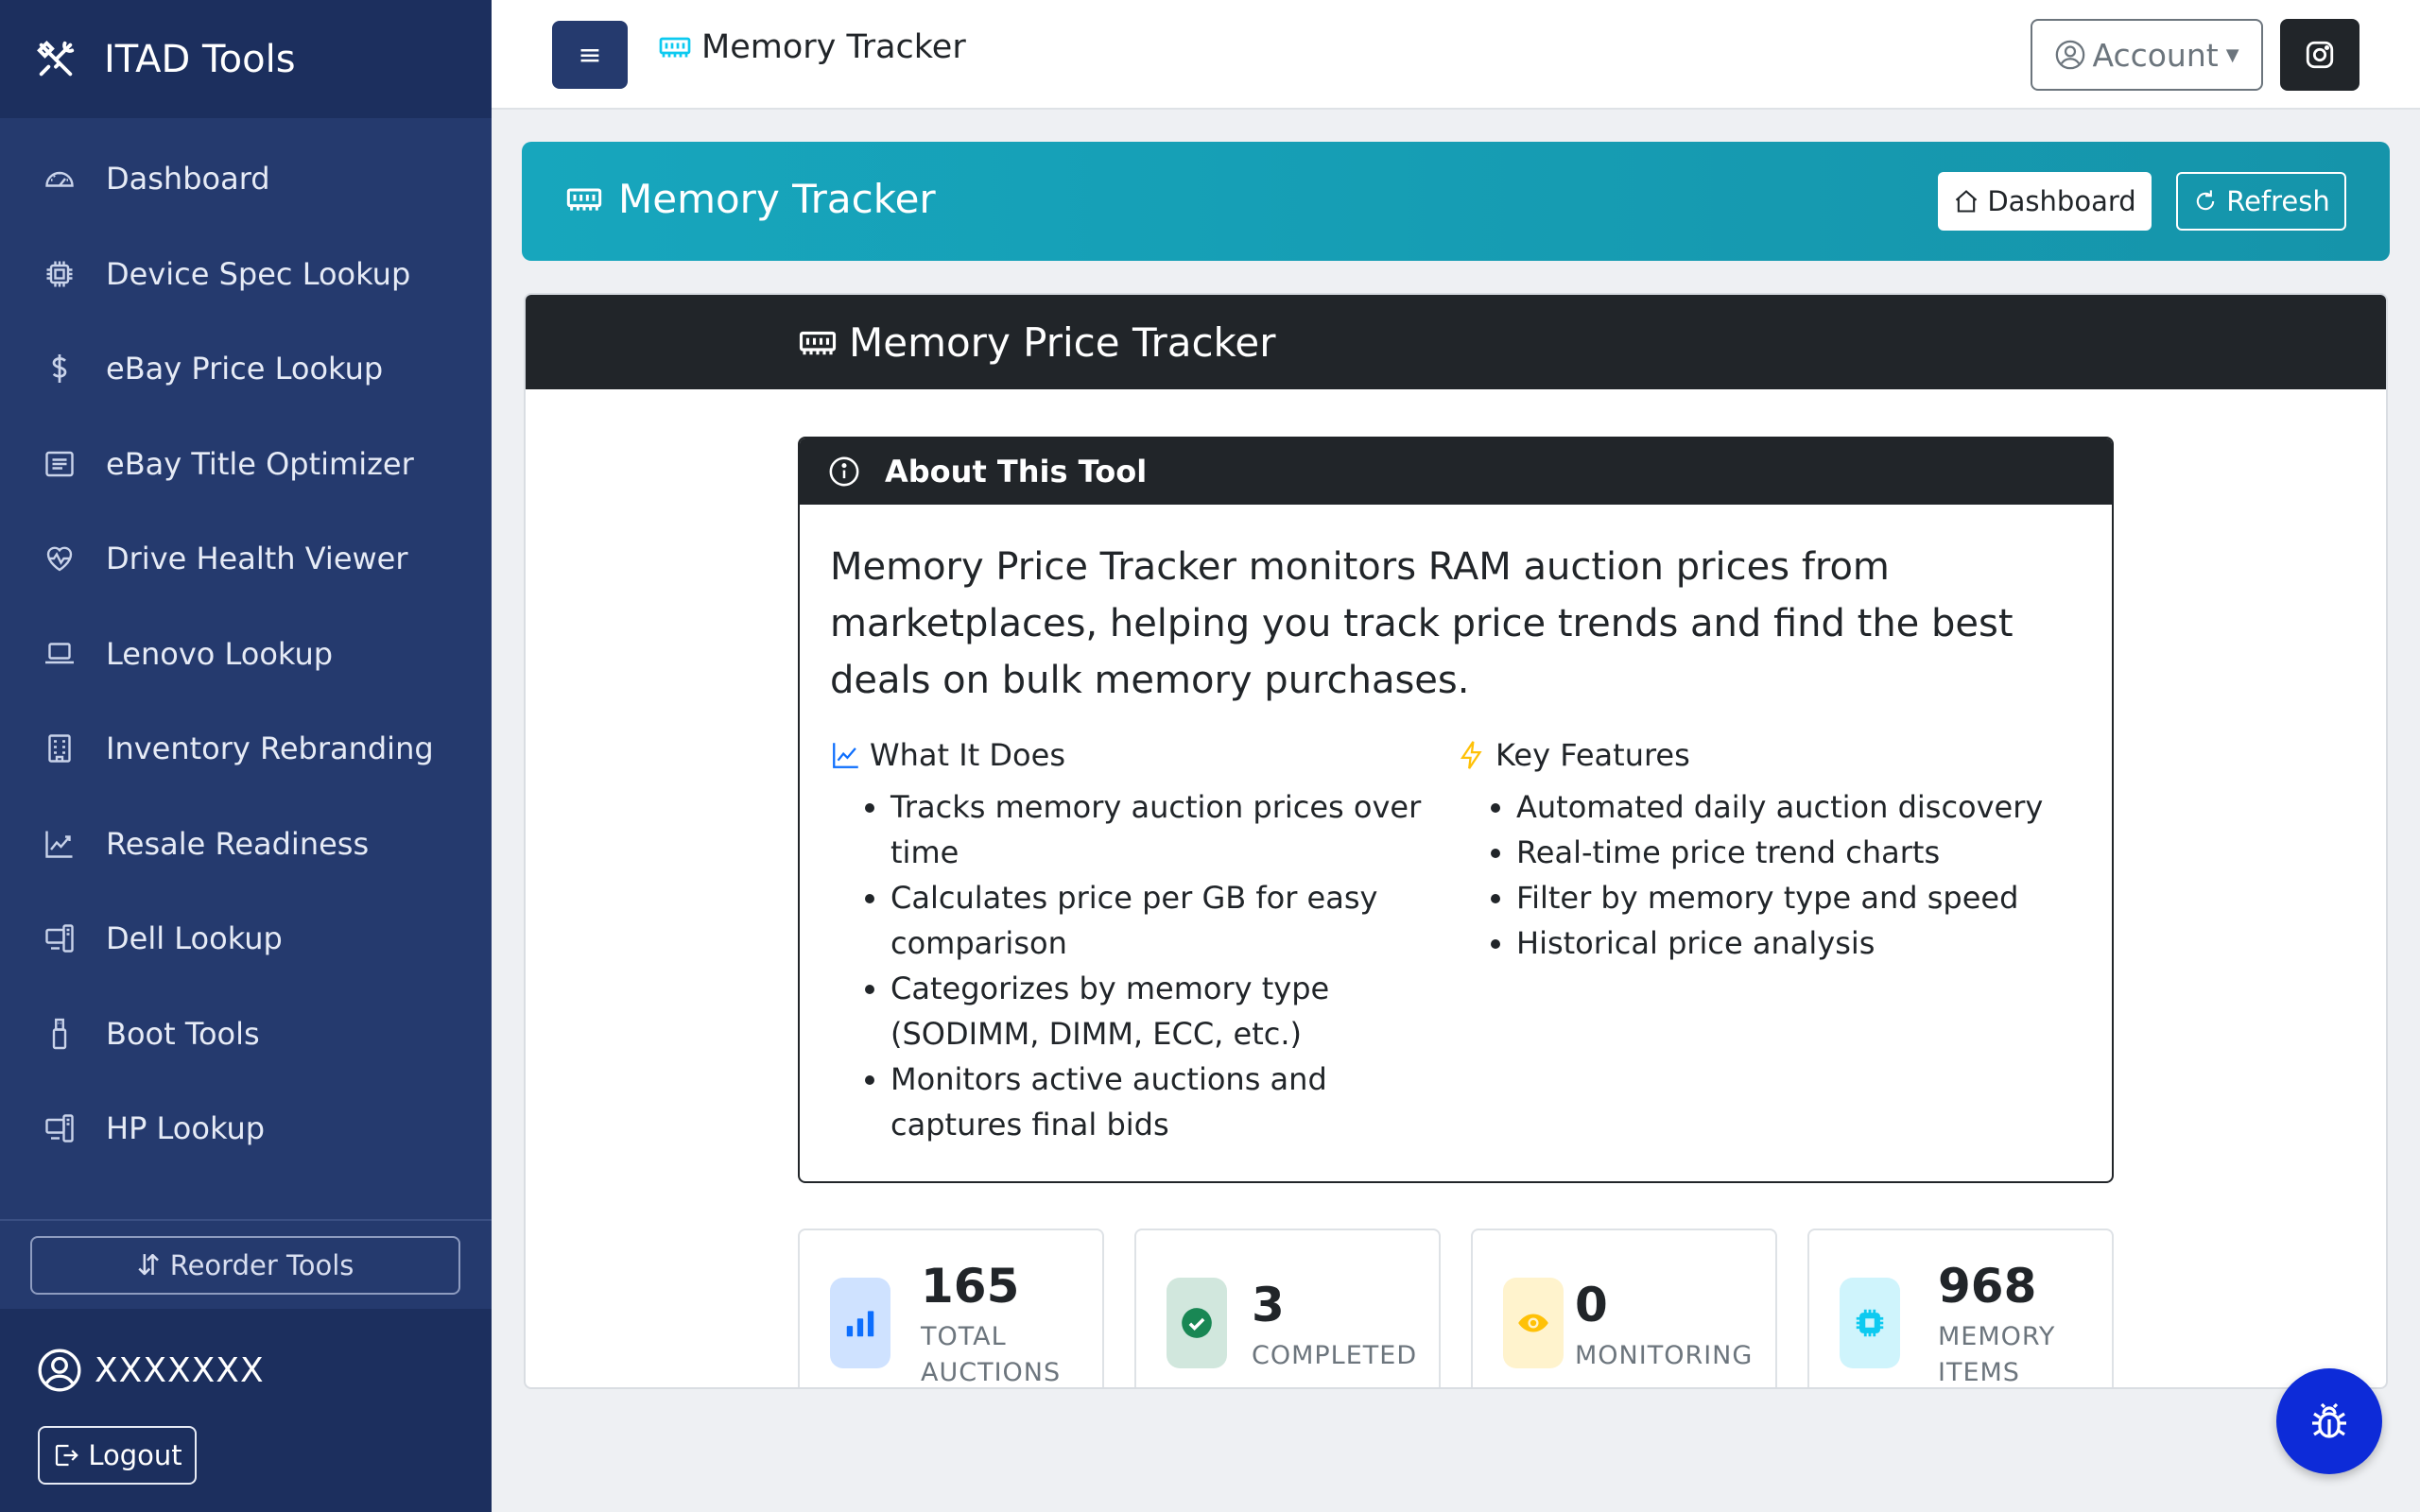 Image resolution: width=2420 pixels, height=1512 pixels. Describe the element at coordinates (188, 179) in the screenshot. I see `sidebar-item-label: Dashboard` at that location.